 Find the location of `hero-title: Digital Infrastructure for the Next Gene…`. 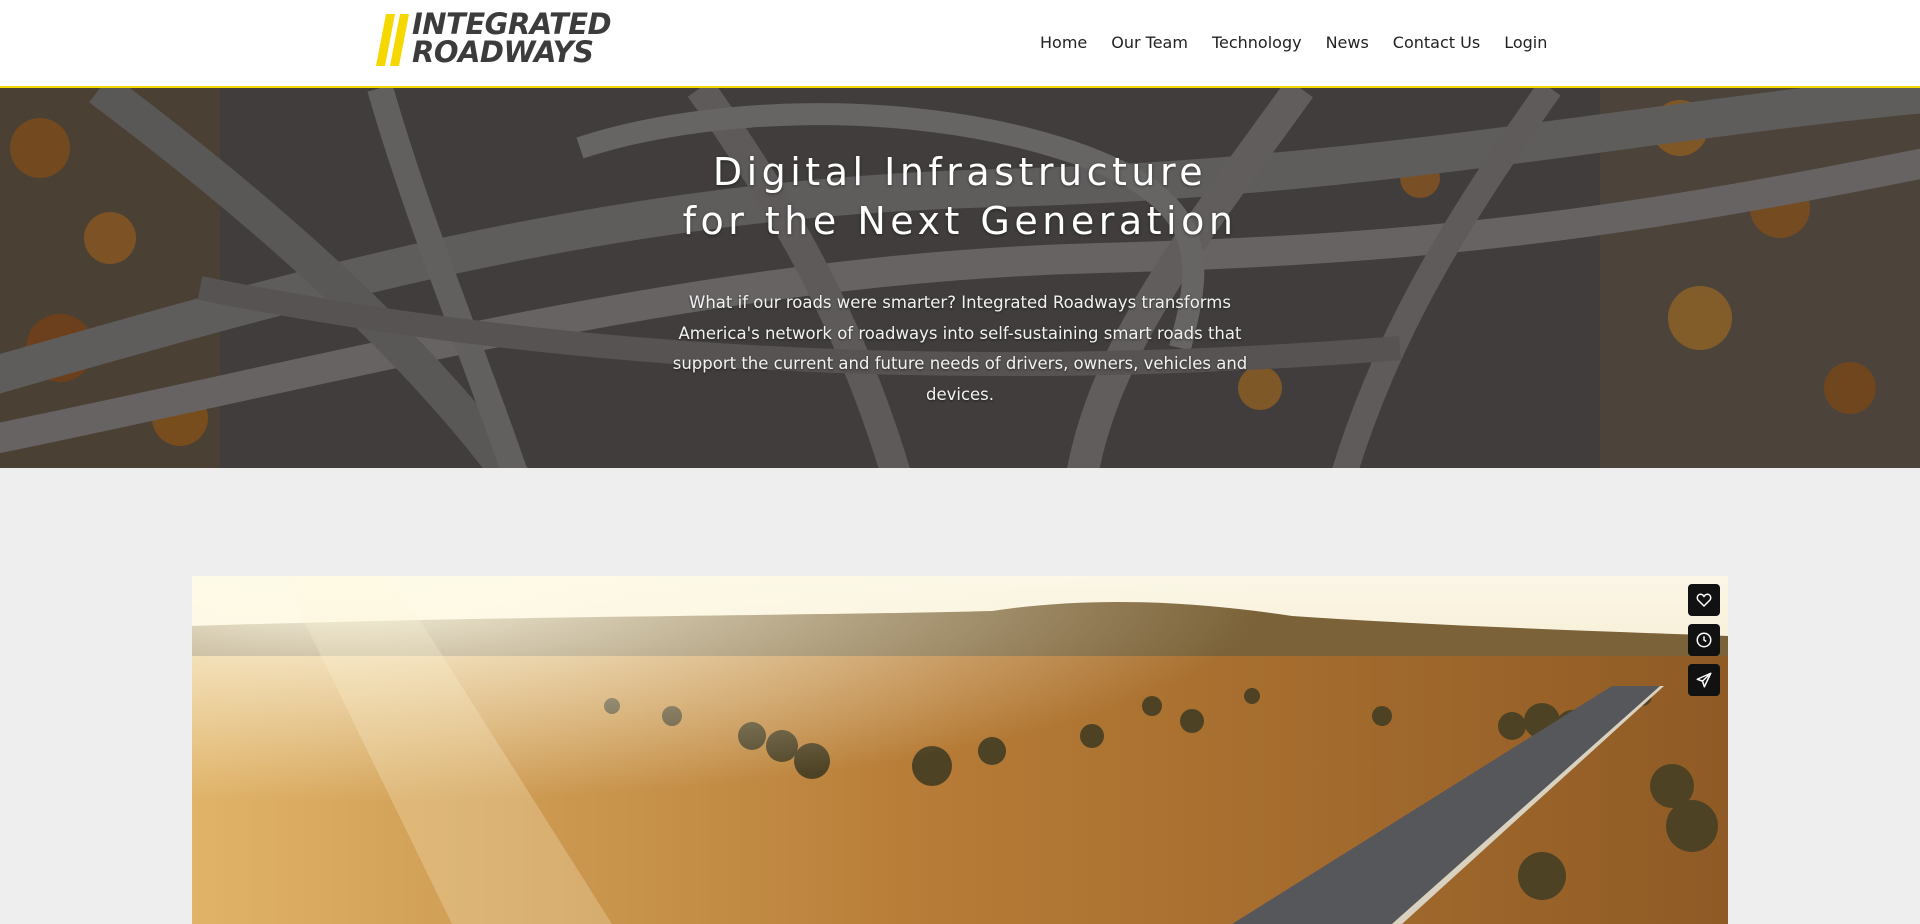

hero-title: Digital Infrastructure for the Next Gene… is located at coordinates (960, 197).